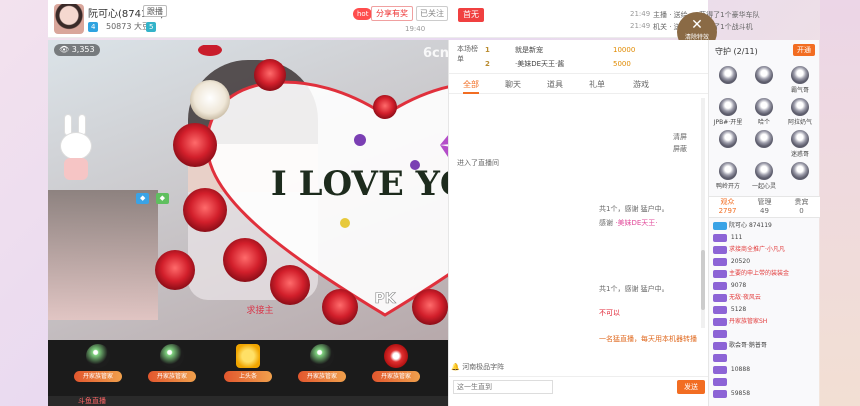 Image resolution: width=860 pixels, height=406 pixels. Describe the element at coordinates (703, 280) in the screenshot. I see `chat-scroll-thumb` at that location.